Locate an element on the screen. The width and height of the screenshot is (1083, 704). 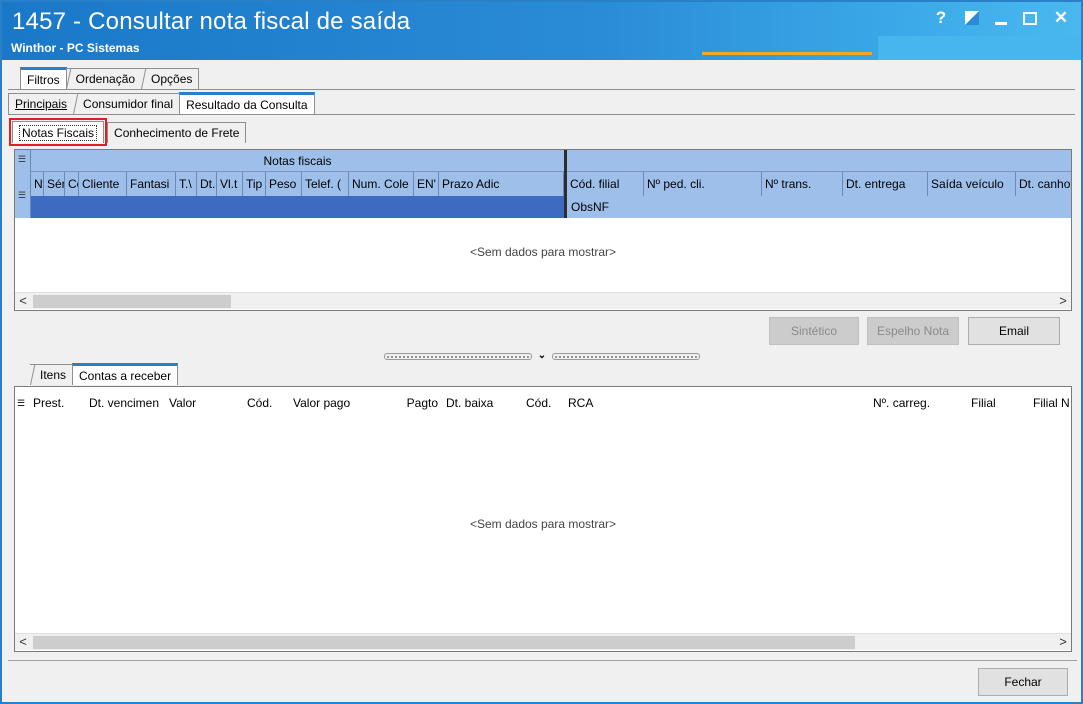
col-num-ped-cli: Nº ped. cli. is located at coordinates (703, 184).